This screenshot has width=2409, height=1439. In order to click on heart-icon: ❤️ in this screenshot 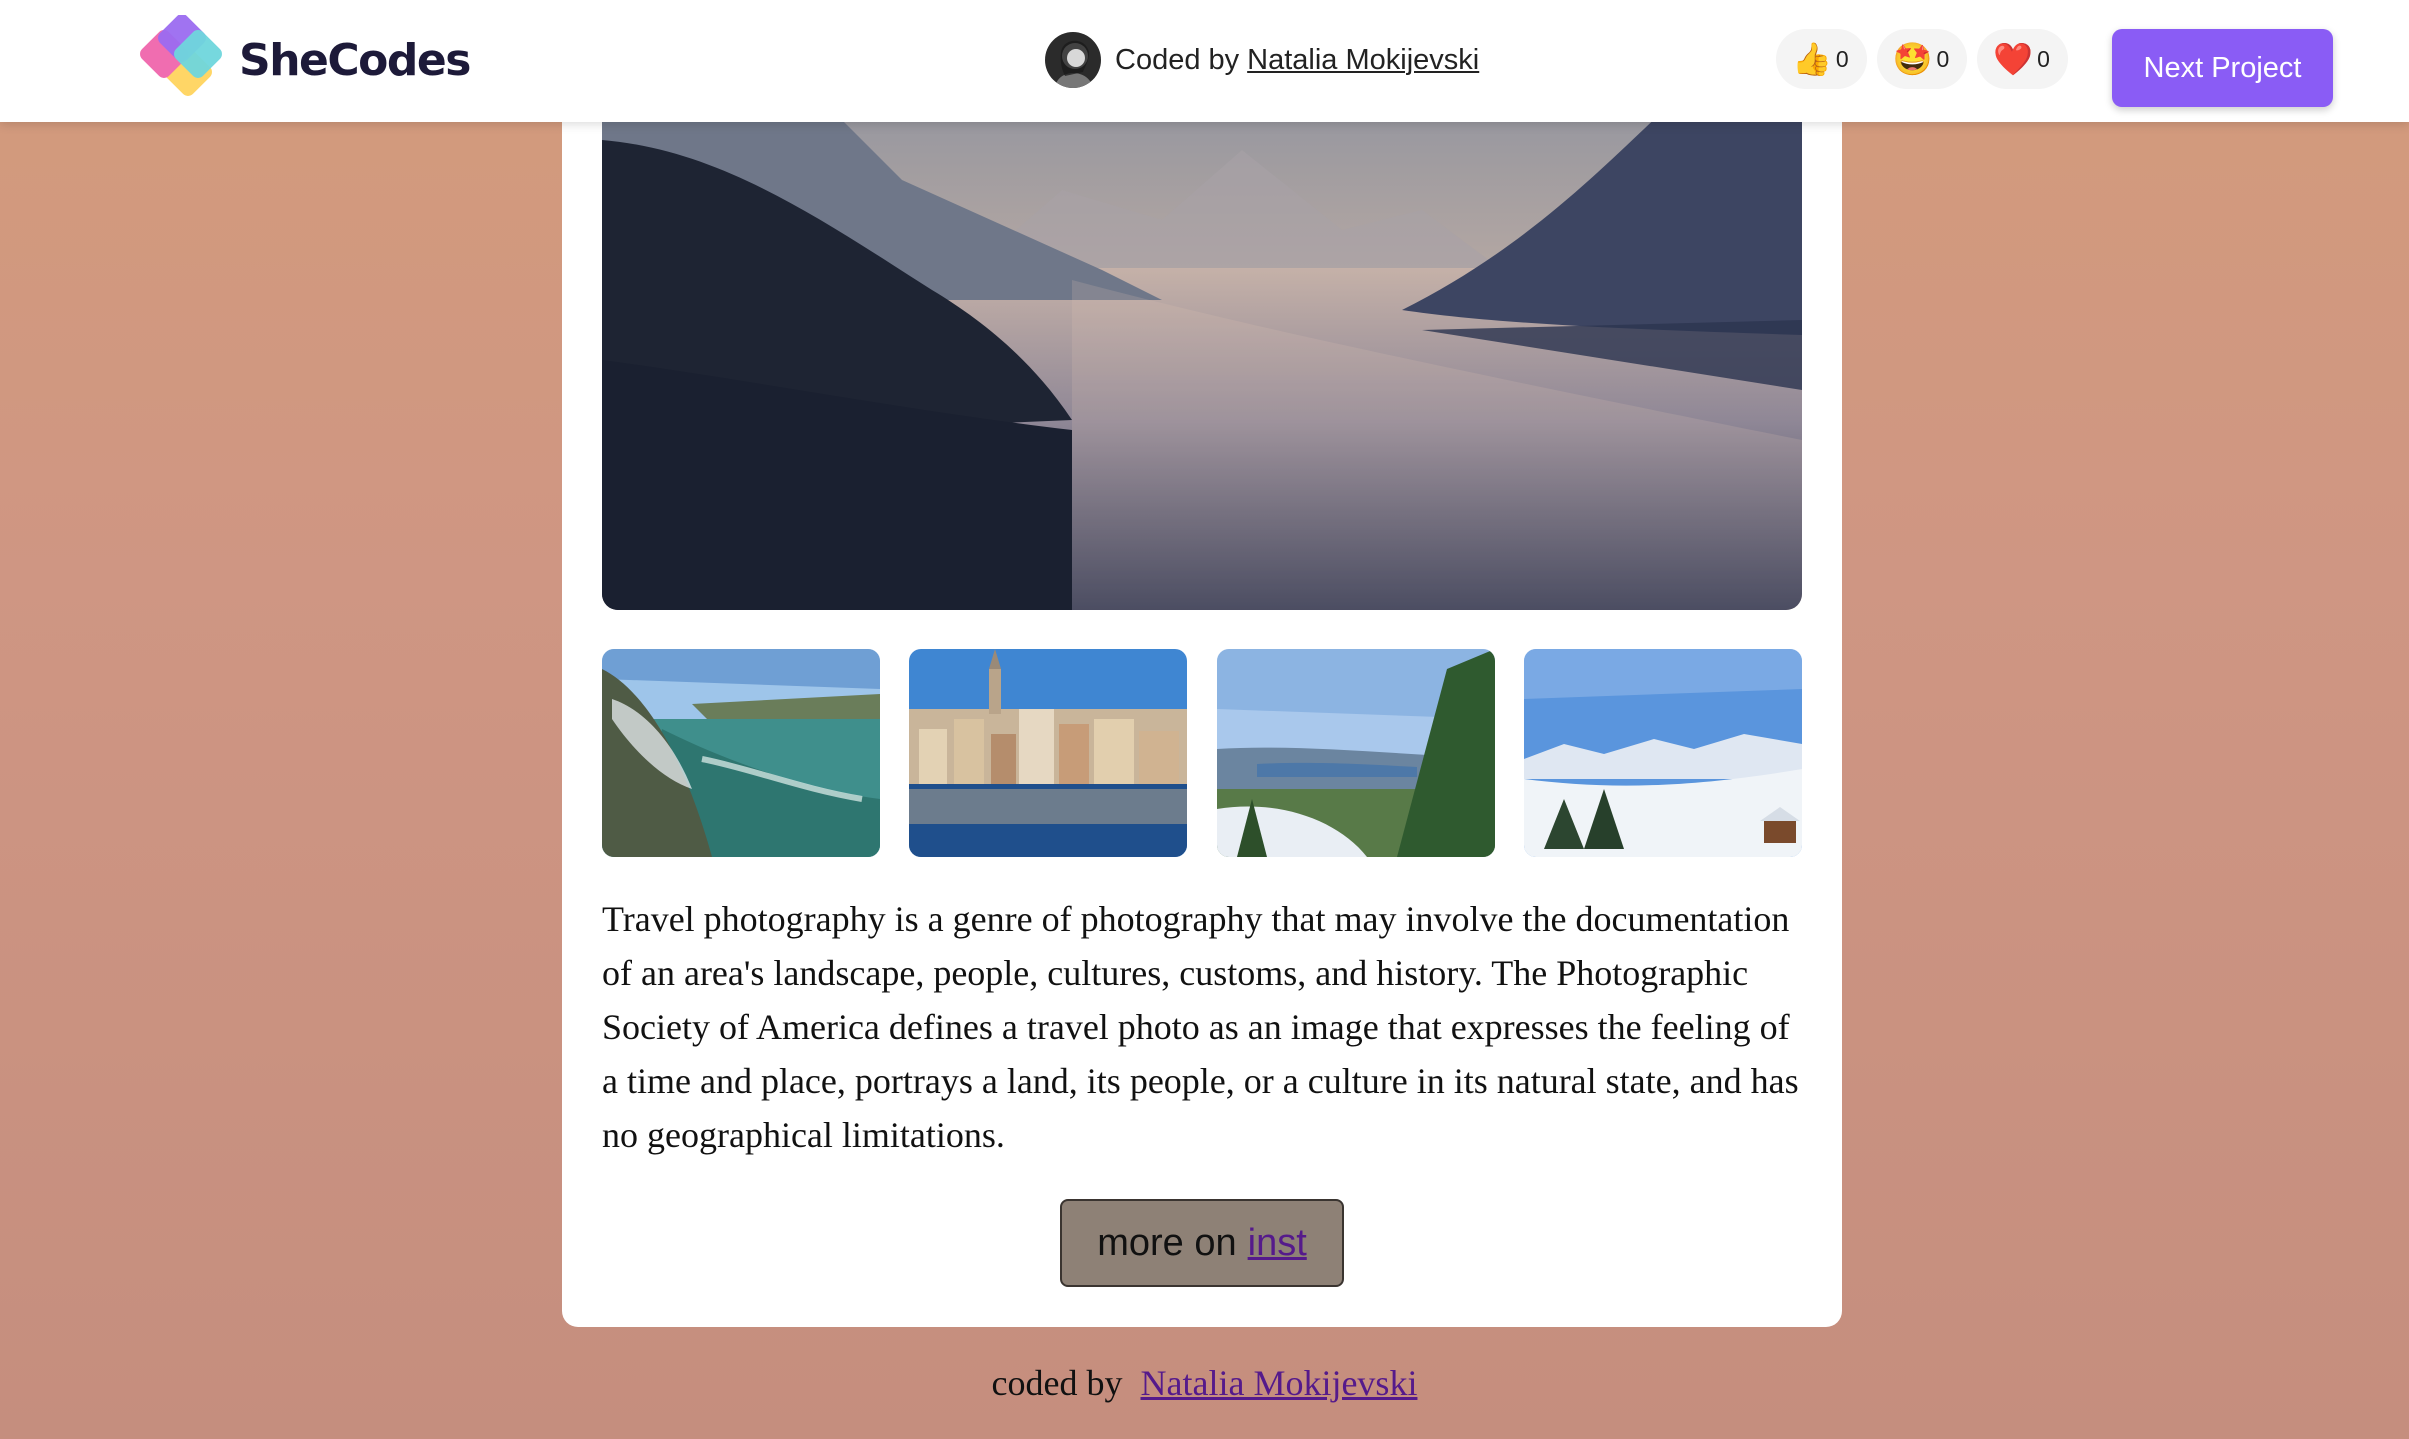, I will do `click(2013, 59)`.